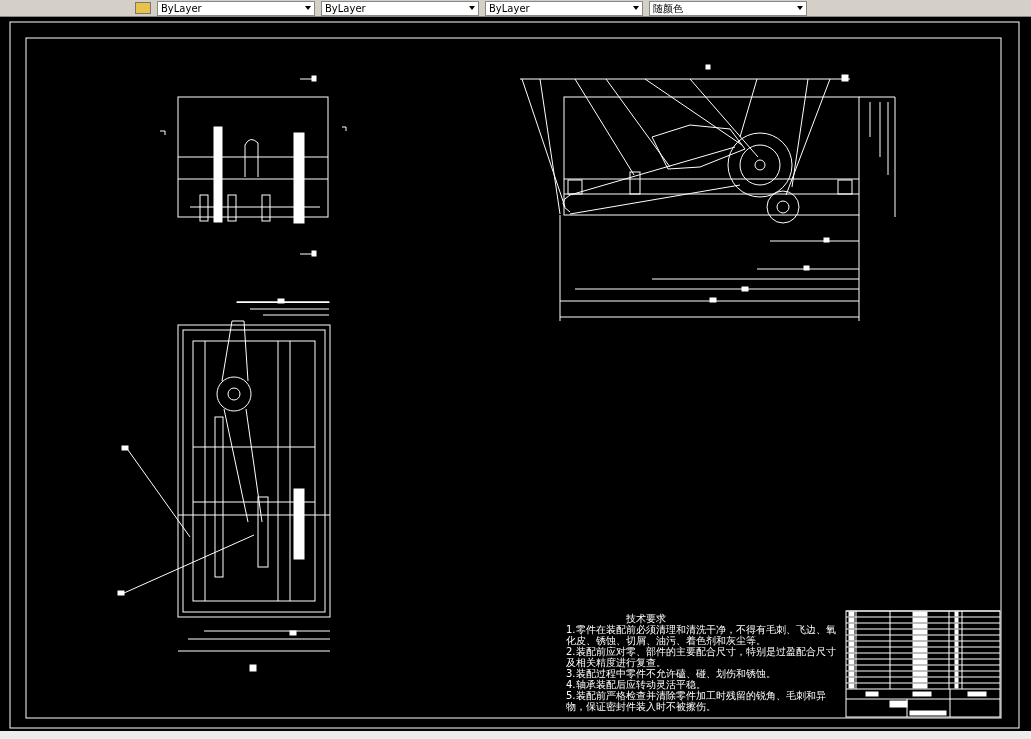 Image resolution: width=1031 pixels, height=739 pixels. Describe the element at coordinates (701, 635) in the screenshot. I see `note-text: 1.零件在装配前必须清理和清洗干净，不得有毛刺、飞边、氧化皮、锈蚀、切屑、油污、着色剂和灰尘等。` at that location.